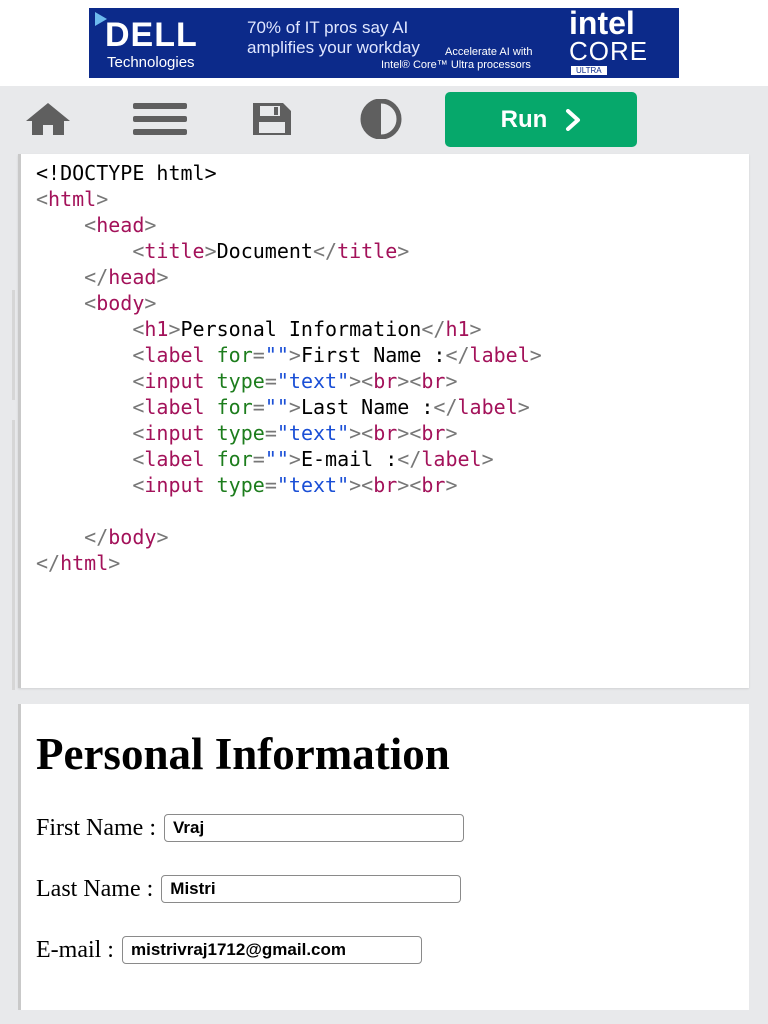  I want to click on home-button, so click(48, 119).